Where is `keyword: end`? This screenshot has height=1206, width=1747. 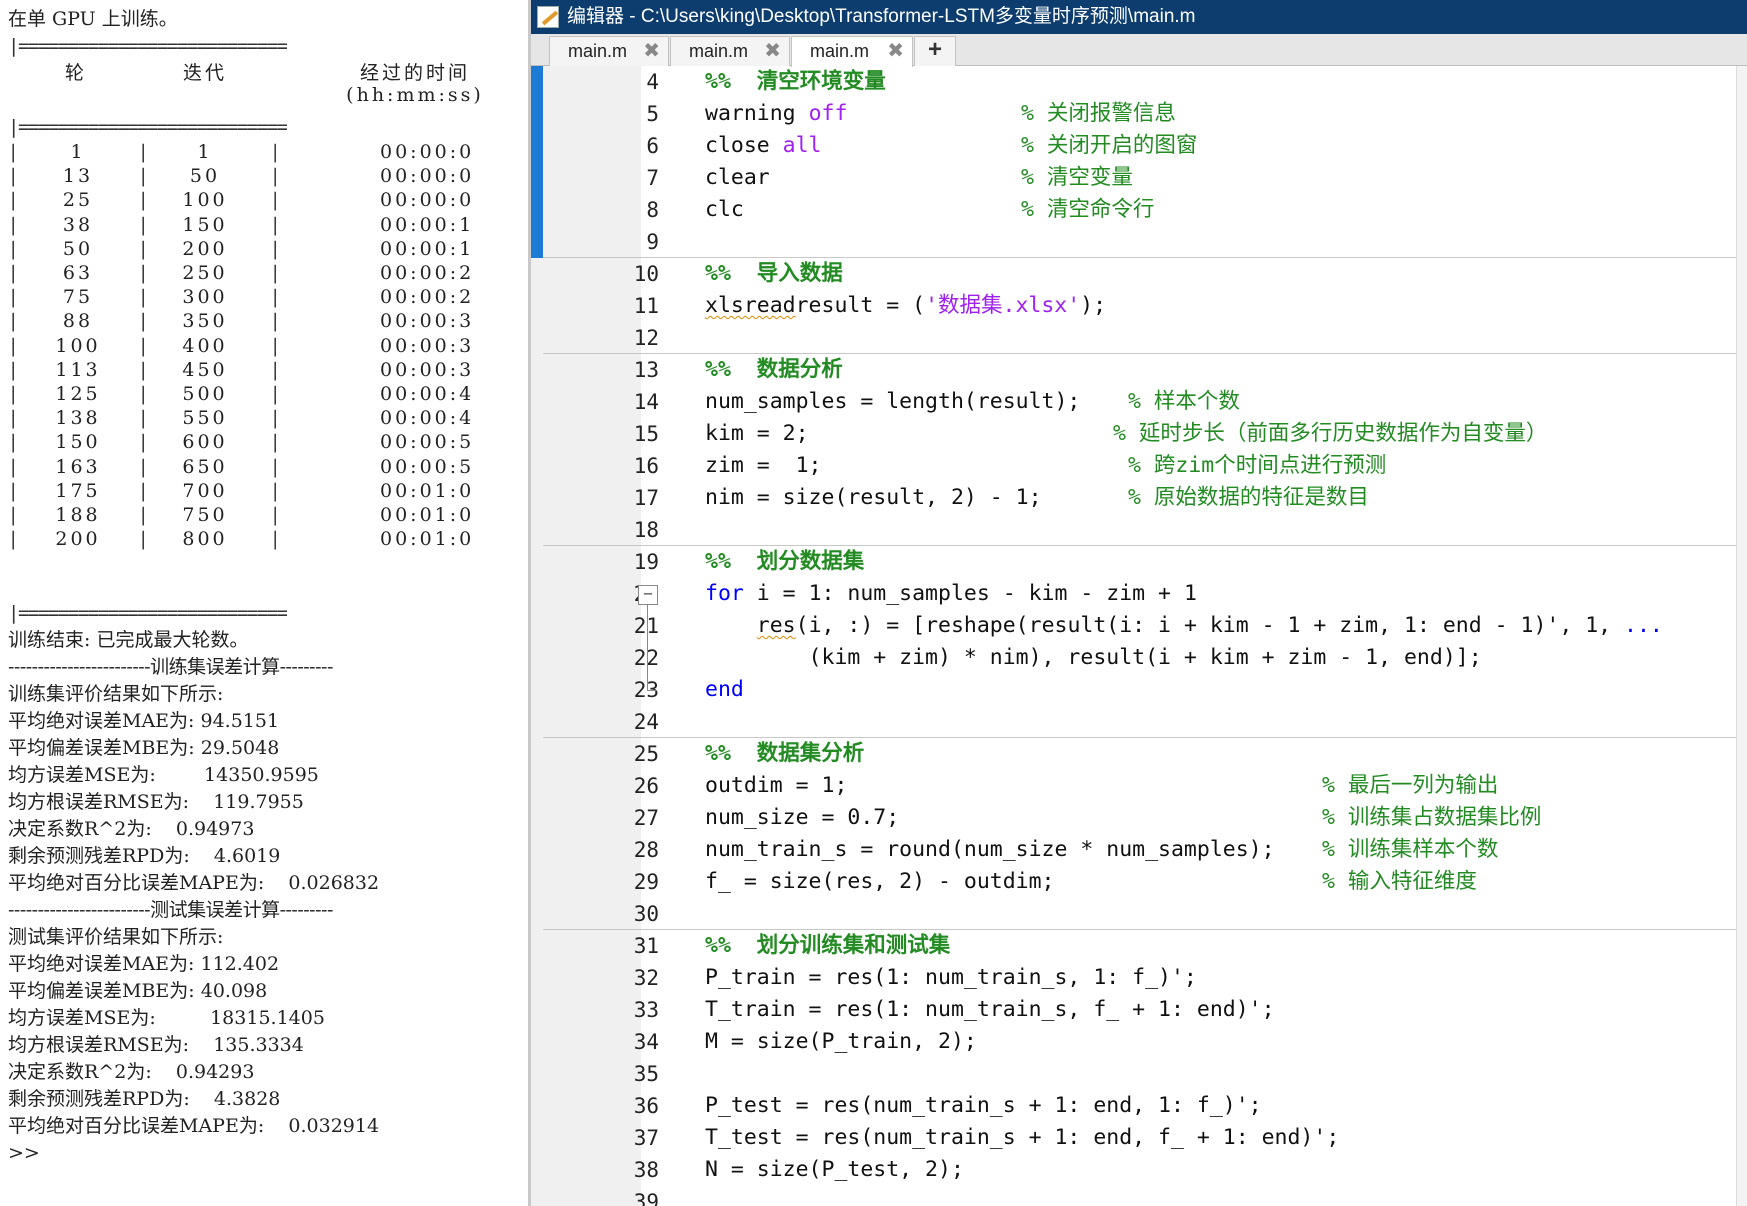
keyword: end is located at coordinates (724, 689).